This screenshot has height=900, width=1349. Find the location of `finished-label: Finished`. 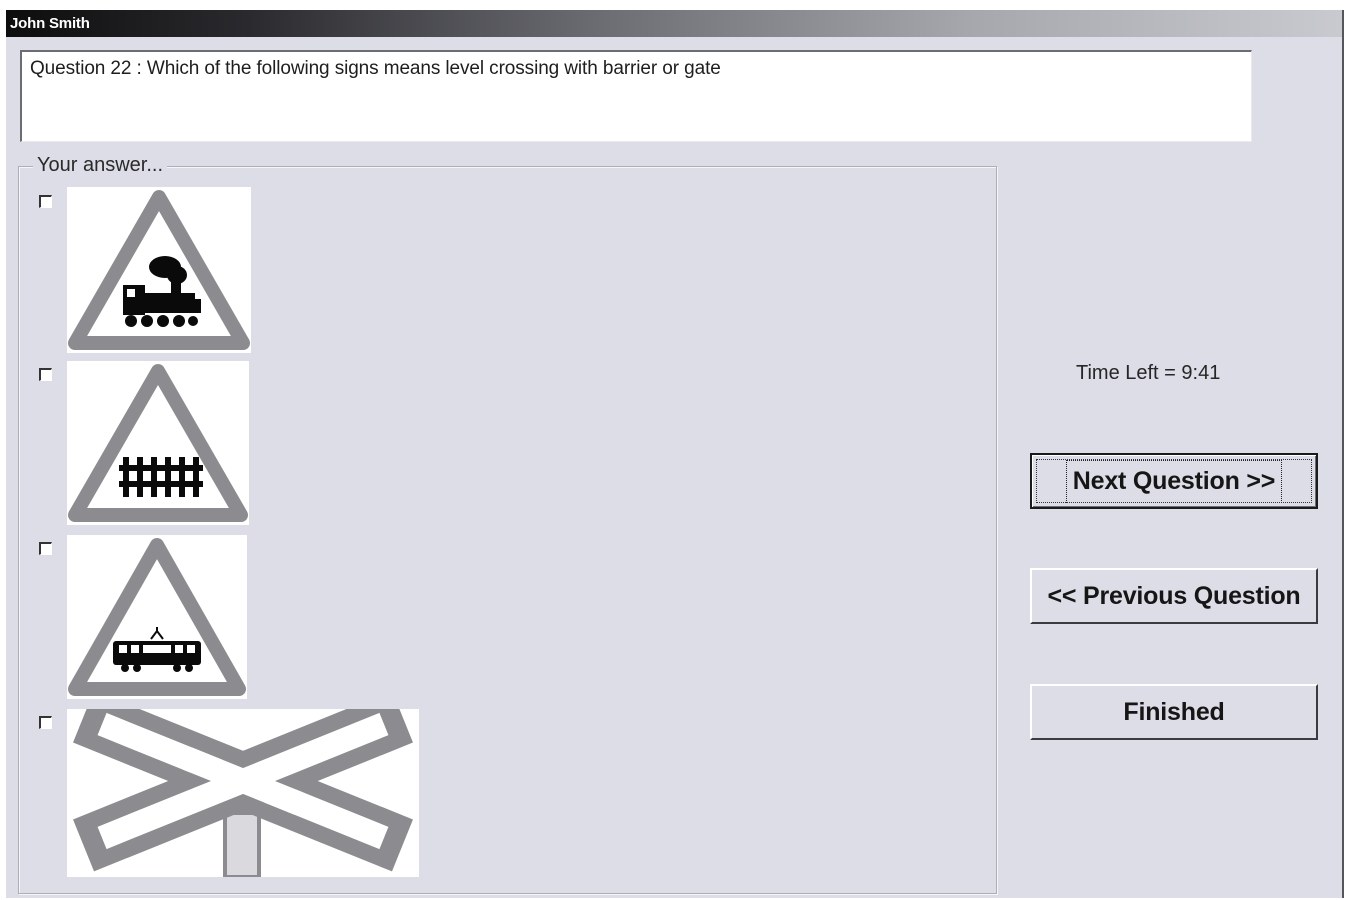

finished-label: Finished is located at coordinates (1174, 711).